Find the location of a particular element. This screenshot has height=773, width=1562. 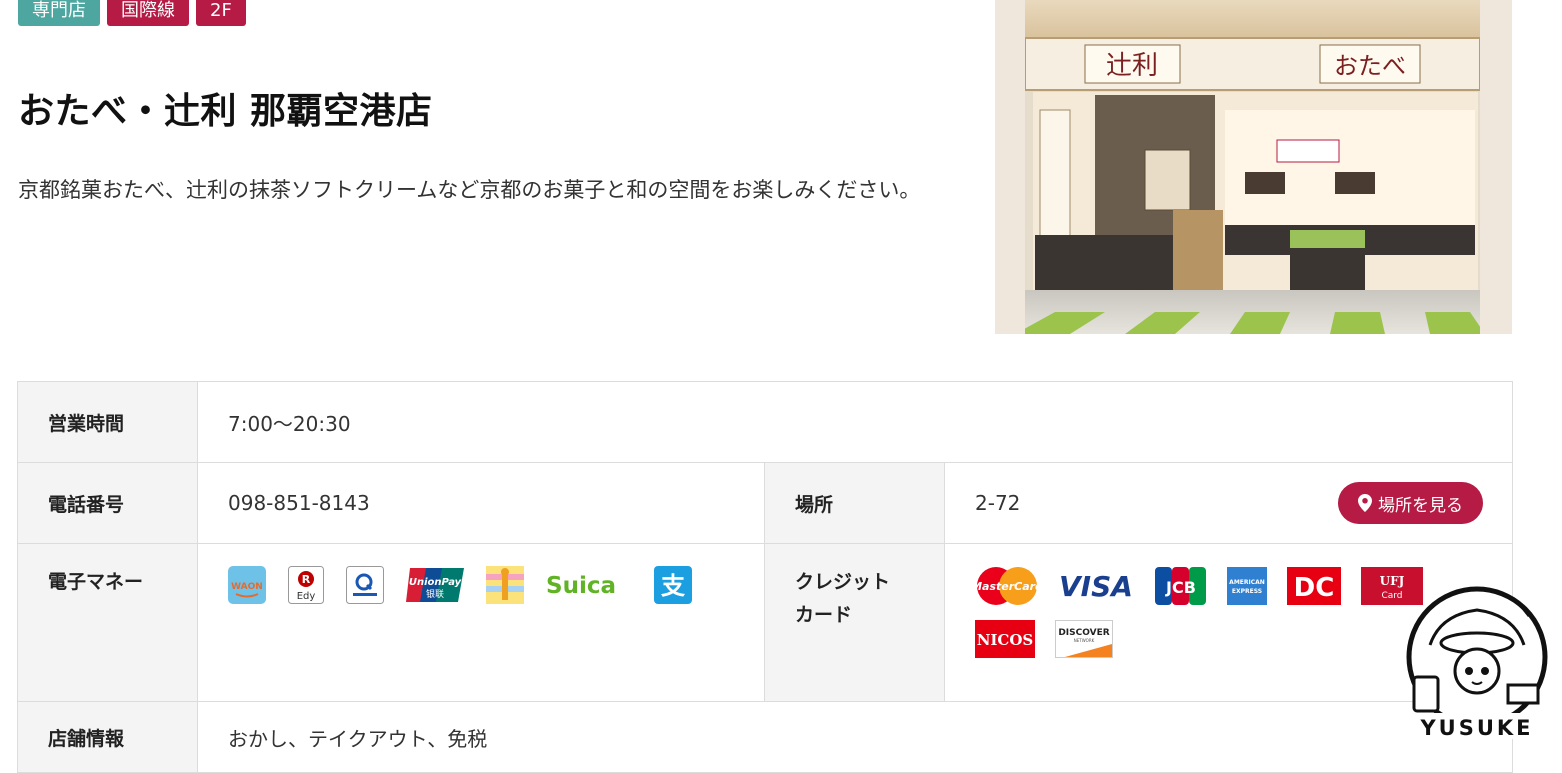

svg-text: Edy is located at coordinates (306, 596).